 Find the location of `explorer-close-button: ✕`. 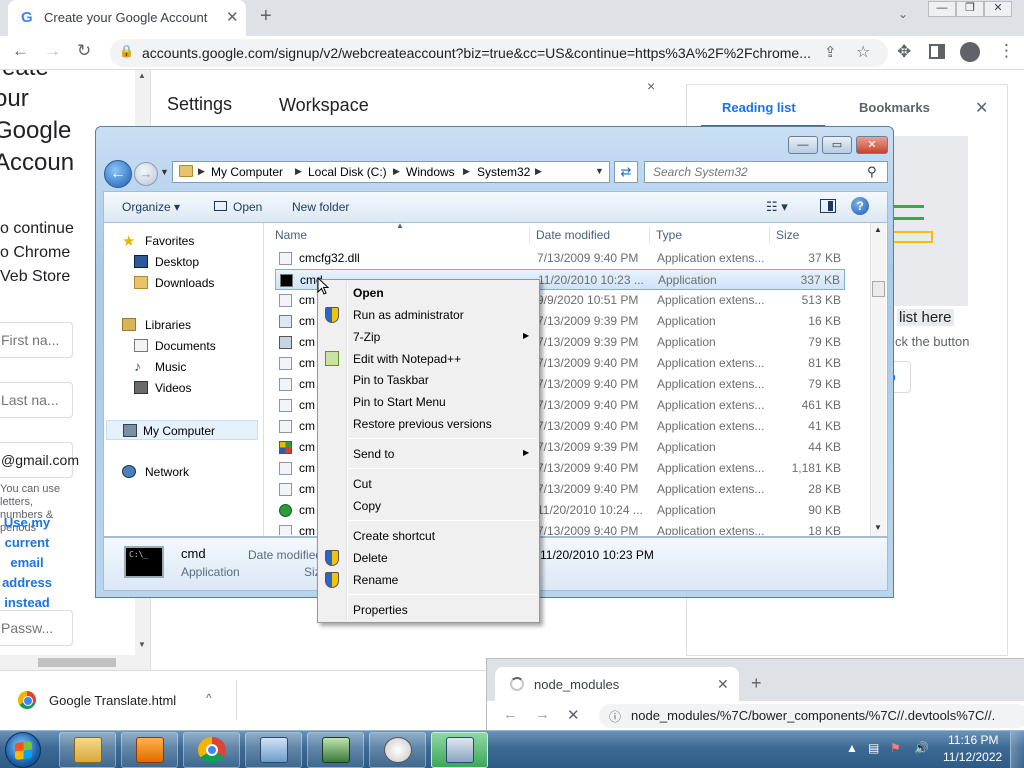

explorer-close-button: ✕ is located at coordinates (872, 145).